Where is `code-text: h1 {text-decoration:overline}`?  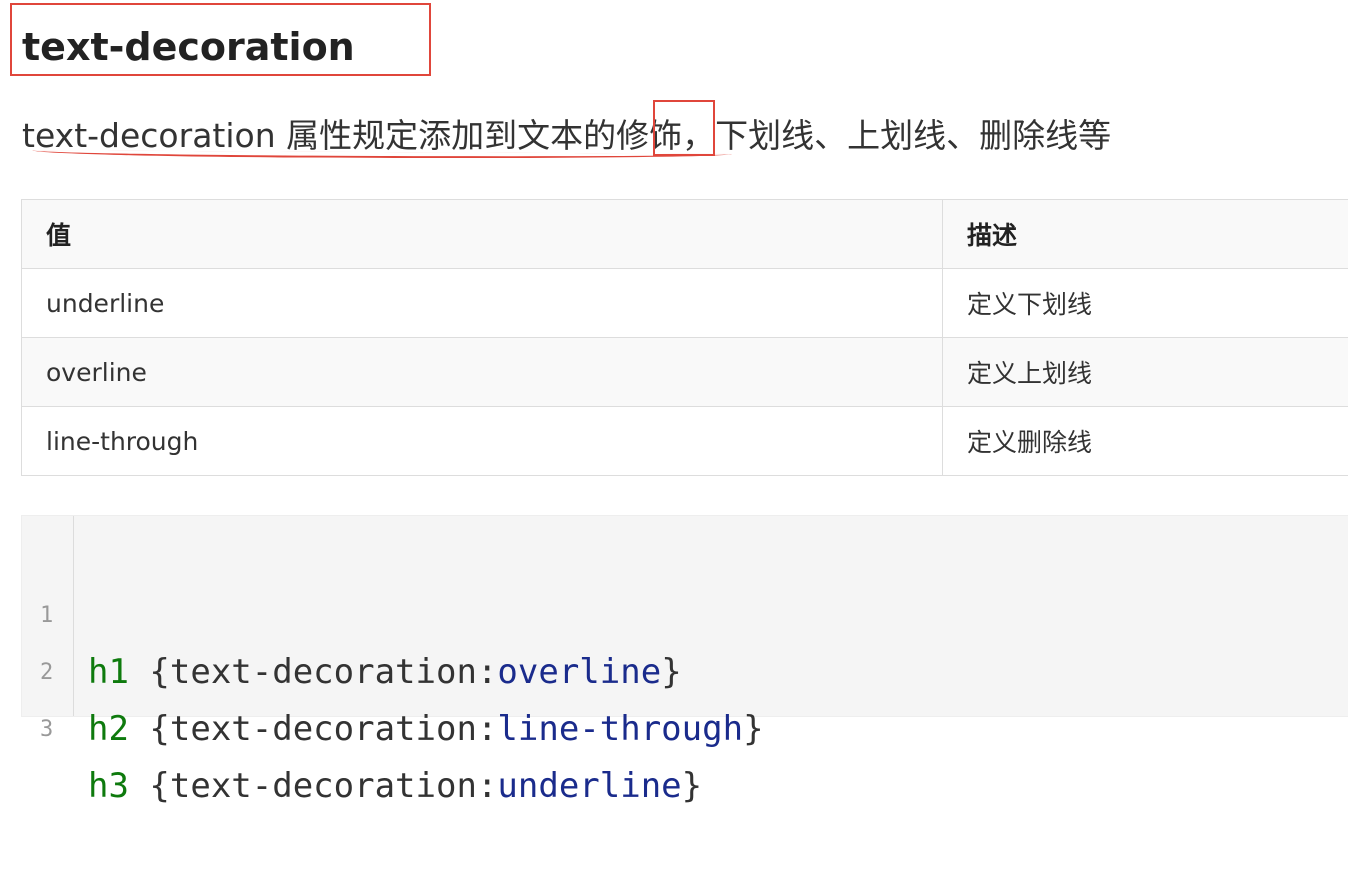 code-text: h1 {text-decoration:overline} is located at coordinates (385, 672).